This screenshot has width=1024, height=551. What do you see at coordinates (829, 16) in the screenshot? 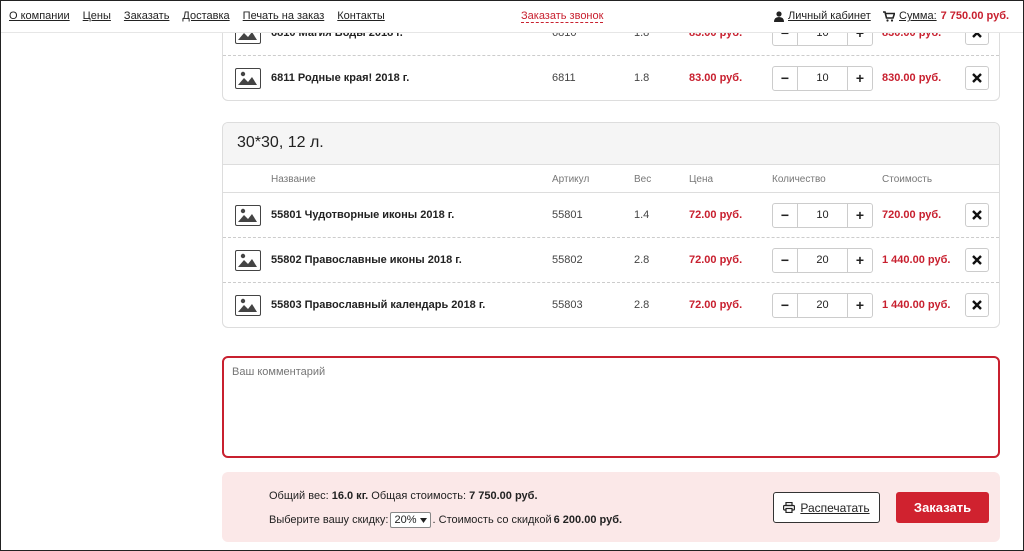
I see `account-label: Личный кабинет` at bounding box center [829, 16].